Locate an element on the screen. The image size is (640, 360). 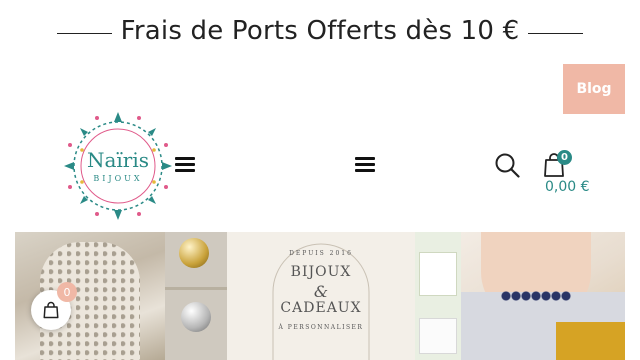
banner-line-bijoux: BIJOUX is located at coordinates (321, 272).